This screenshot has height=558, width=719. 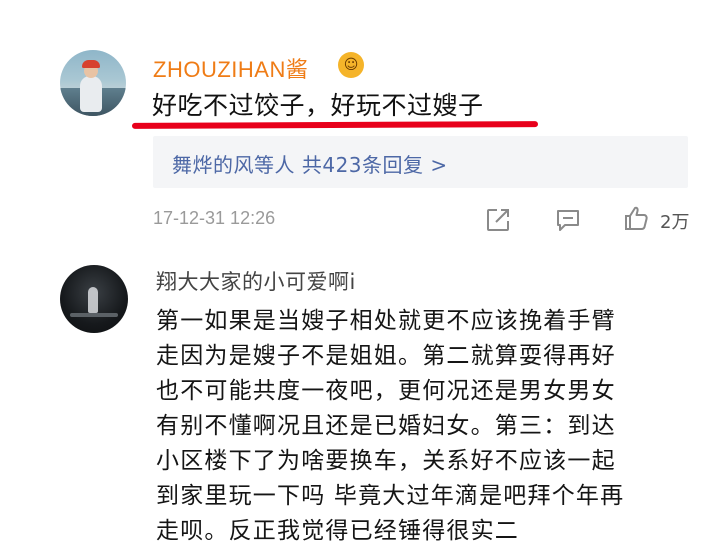 What do you see at coordinates (214, 218) in the screenshot?
I see `comment-timestamp: 17-12-31 12:26` at bounding box center [214, 218].